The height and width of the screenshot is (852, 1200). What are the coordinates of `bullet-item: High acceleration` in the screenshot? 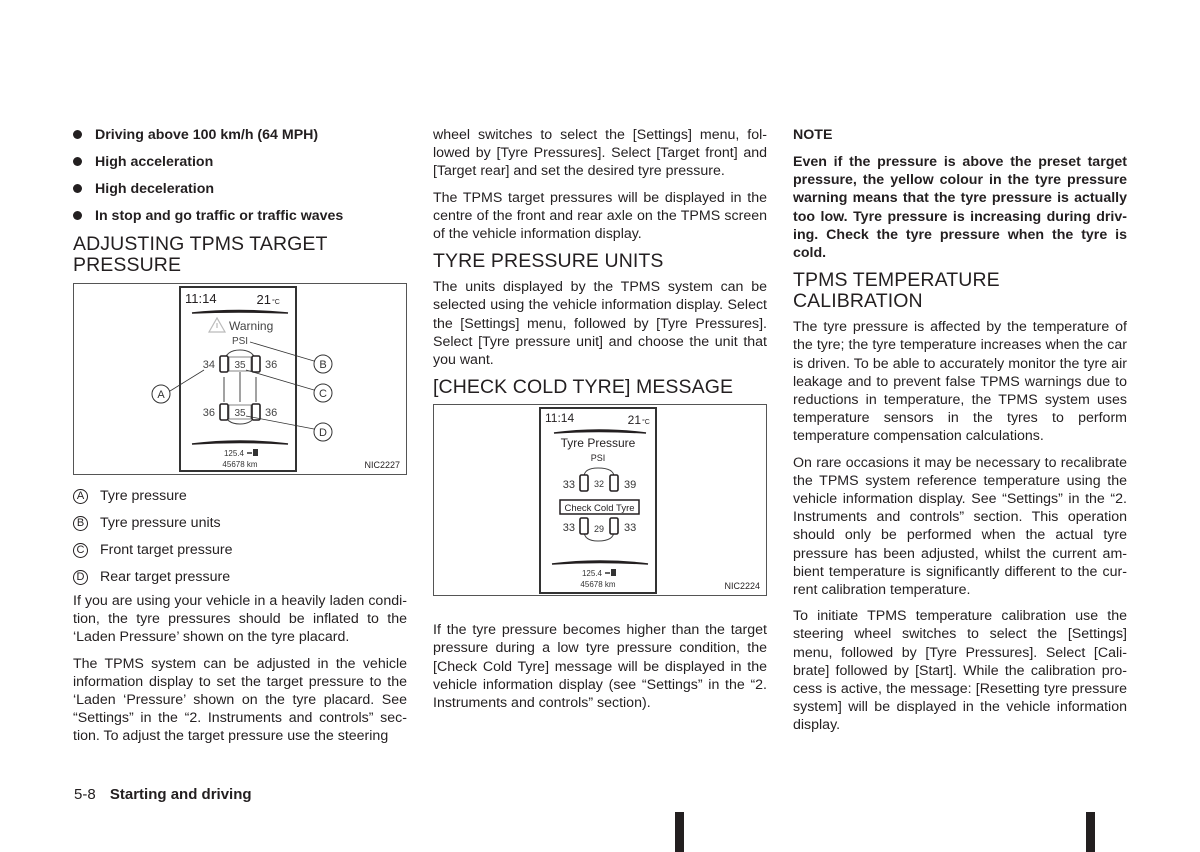 It's located at (240, 162).